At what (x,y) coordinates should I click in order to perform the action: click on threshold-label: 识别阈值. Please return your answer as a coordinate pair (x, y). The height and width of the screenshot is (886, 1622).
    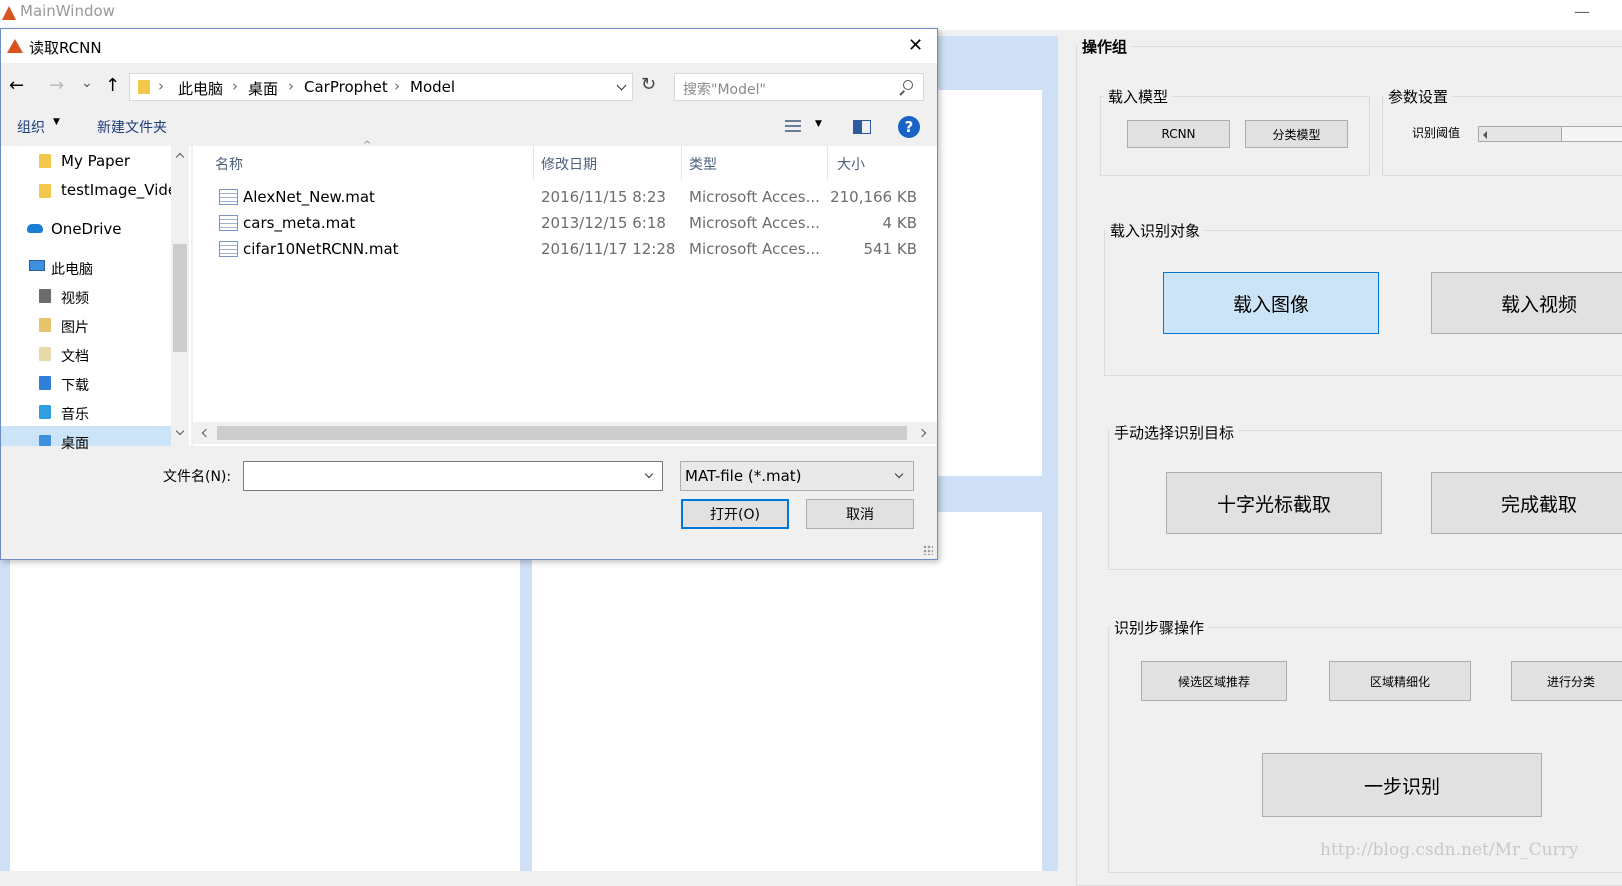
    Looking at the image, I should click on (1436, 133).